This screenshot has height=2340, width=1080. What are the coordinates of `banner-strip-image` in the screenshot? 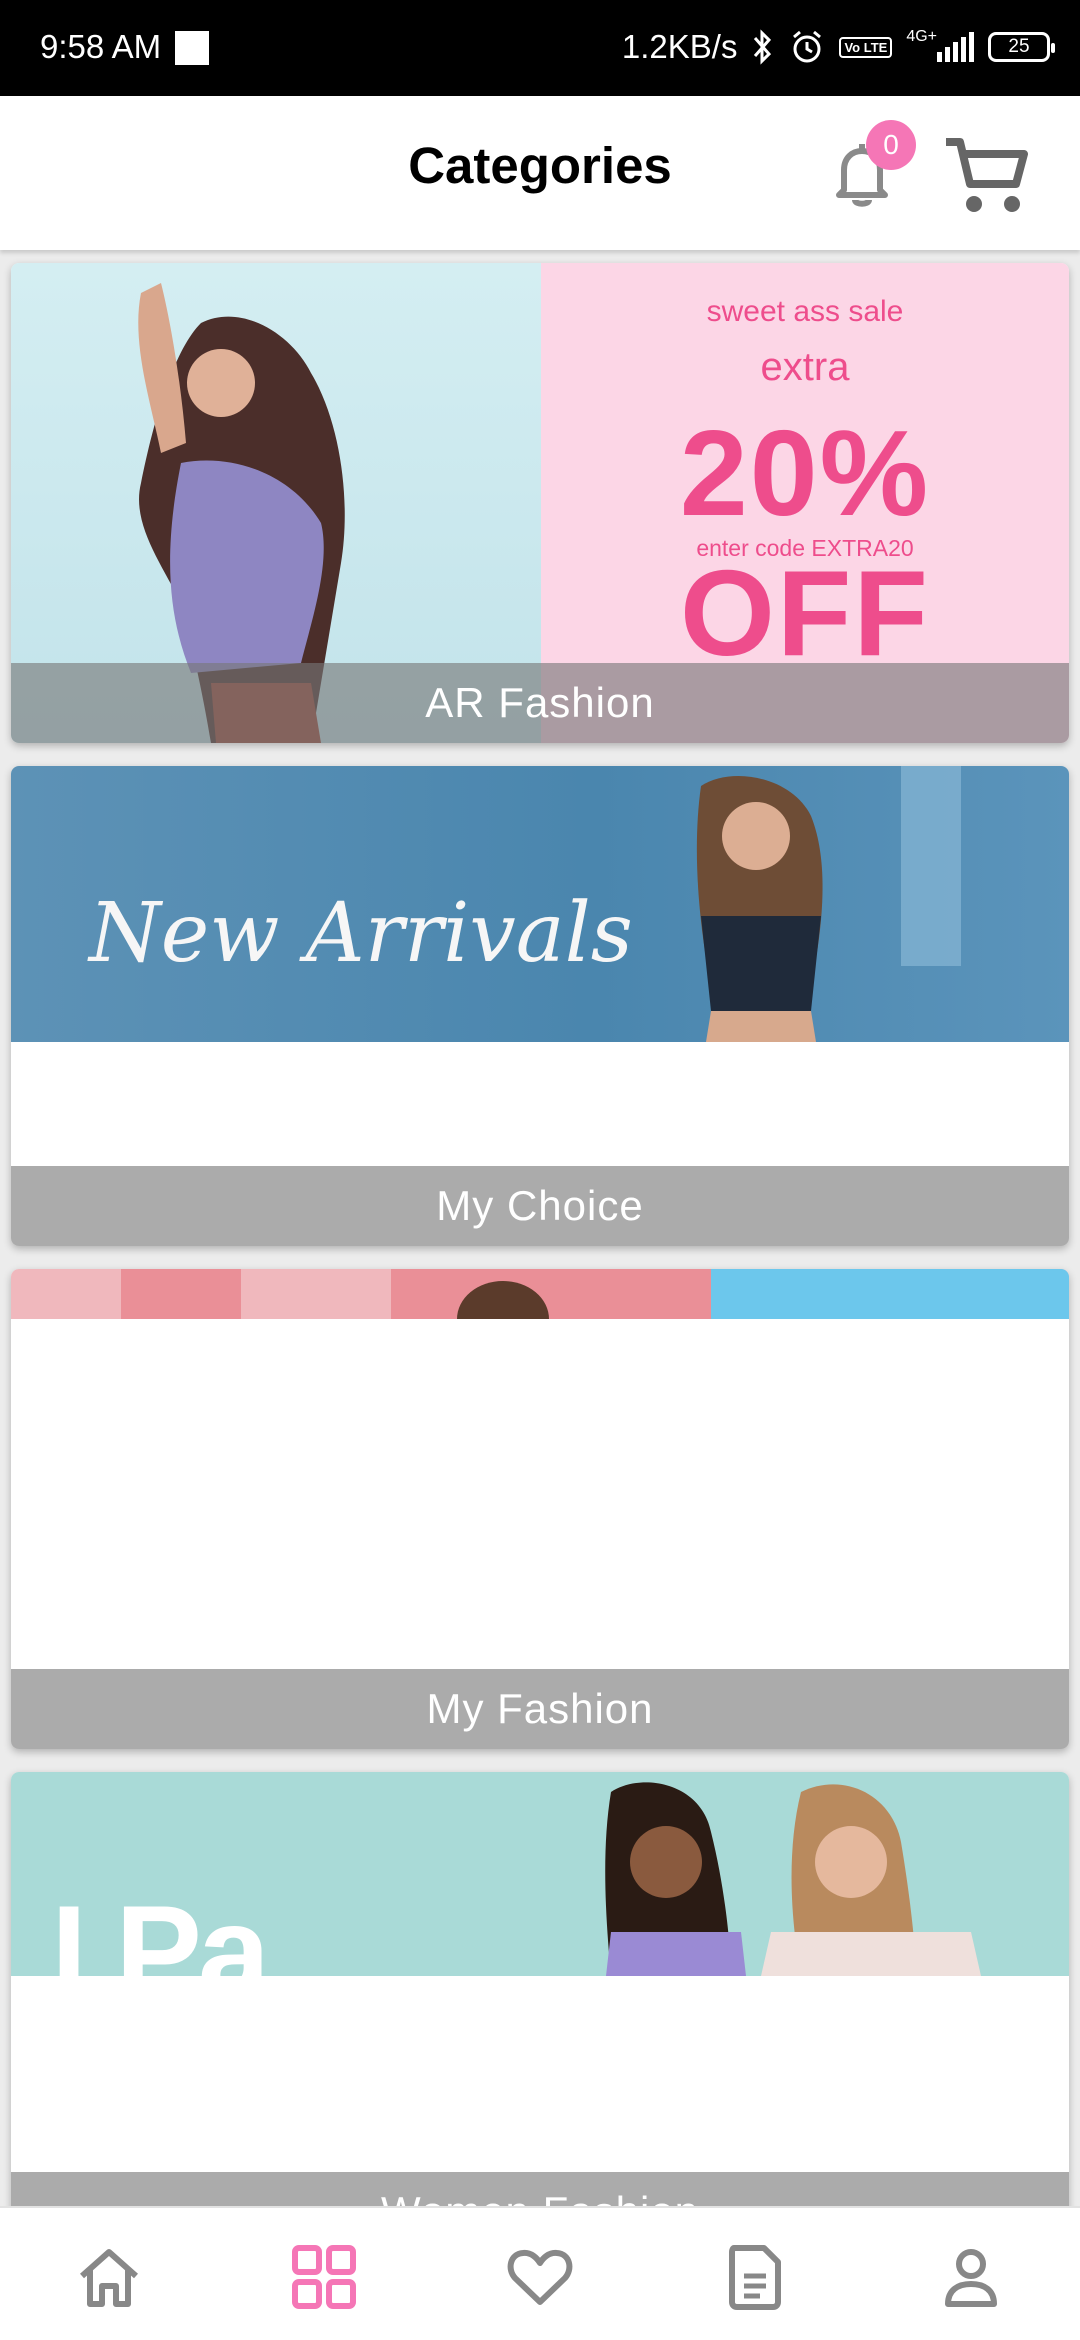 It's located at (540, 1313).